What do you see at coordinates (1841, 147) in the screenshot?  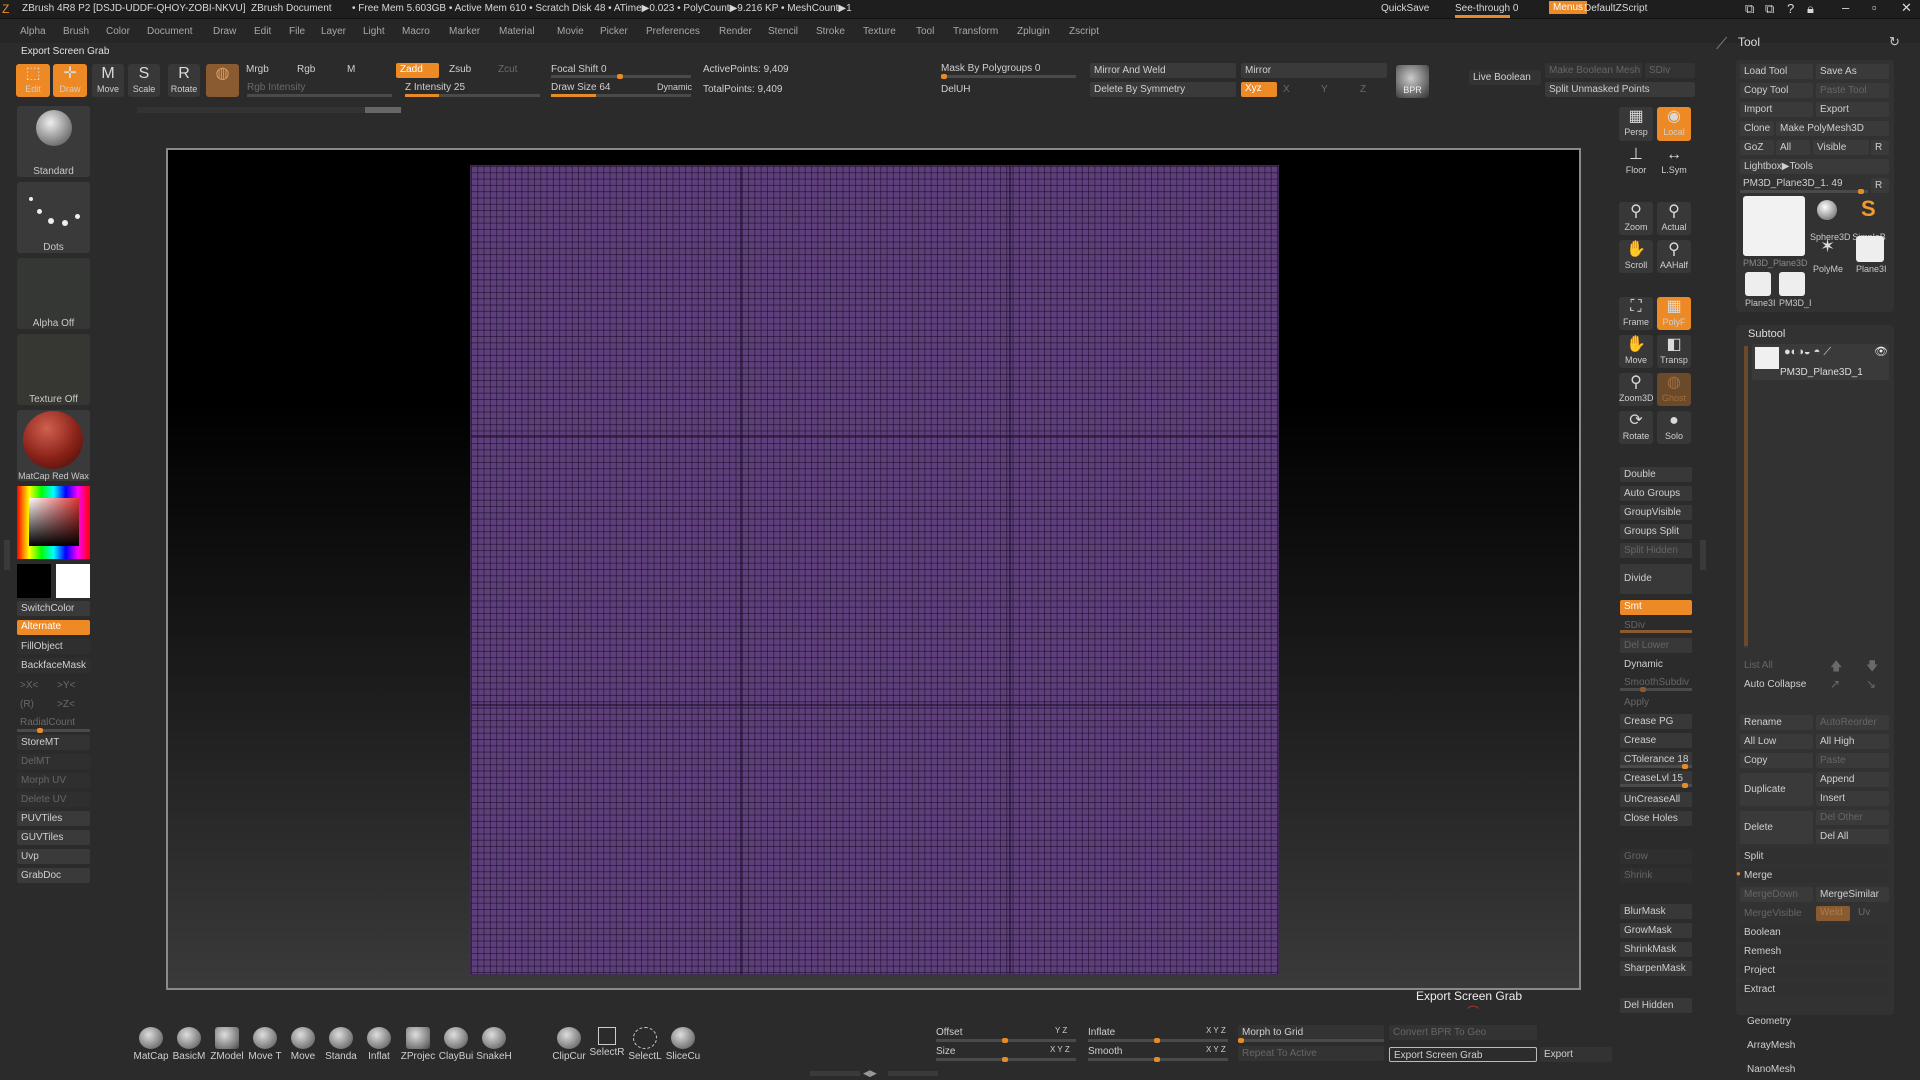 I see `visible-button: Visible` at bounding box center [1841, 147].